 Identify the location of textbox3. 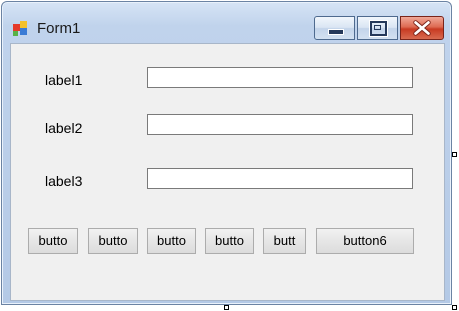
(280, 178).